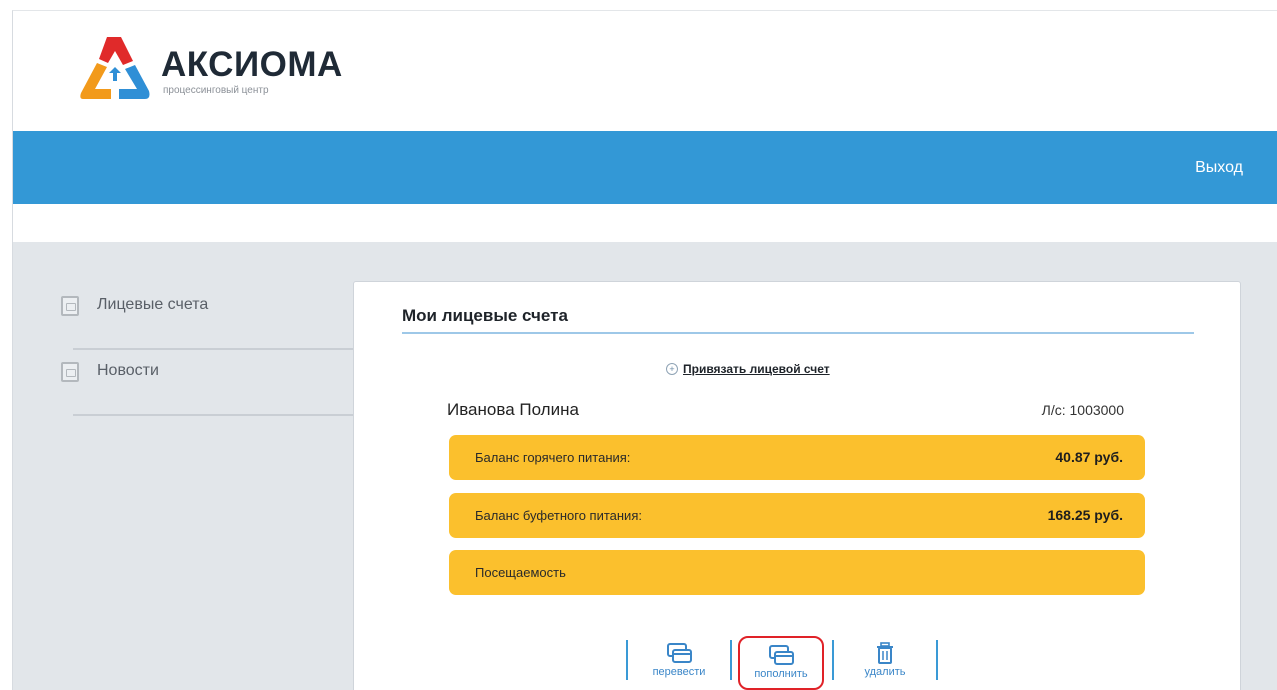 The width and height of the screenshot is (1277, 690). I want to click on sidebar-item-label: Новости, so click(128, 370).